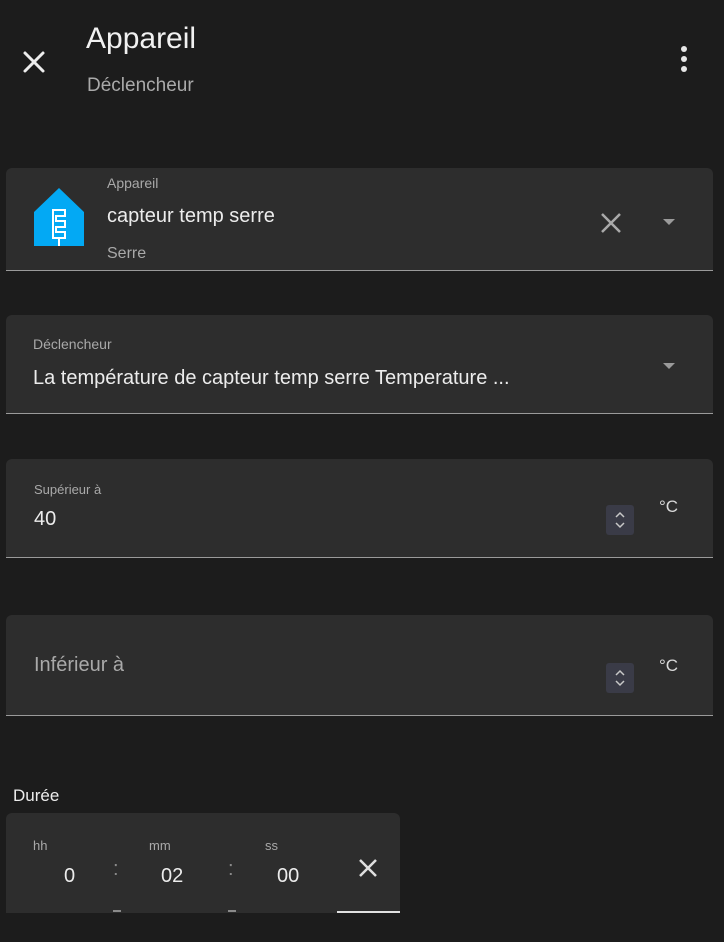  What do you see at coordinates (140, 85) in the screenshot?
I see `dialog-subtitle: Déclencheur` at bounding box center [140, 85].